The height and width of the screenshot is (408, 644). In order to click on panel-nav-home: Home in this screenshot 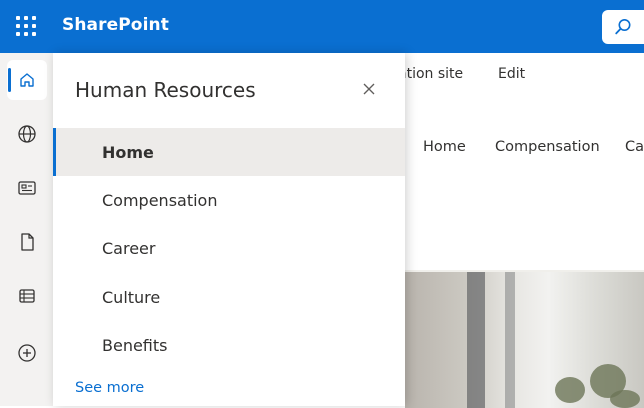, I will do `click(229, 152)`.